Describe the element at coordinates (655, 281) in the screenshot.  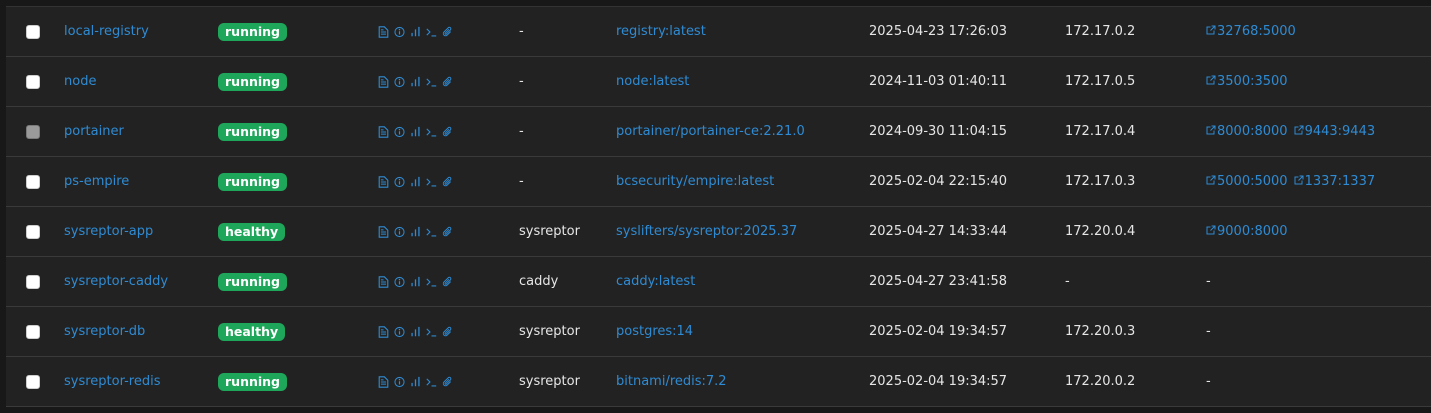
I see `image-link: caddy:latest` at that location.